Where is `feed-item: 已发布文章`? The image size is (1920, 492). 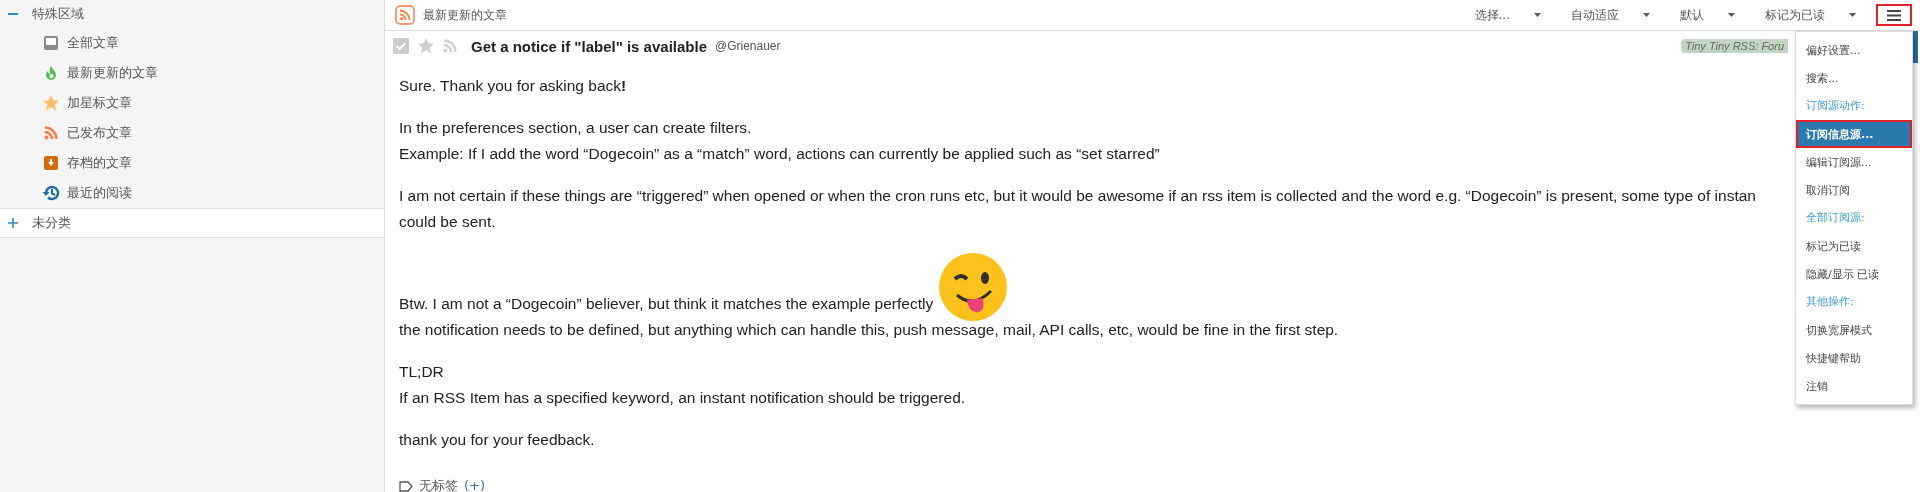 feed-item: 已发布文章 is located at coordinates (99, 133).